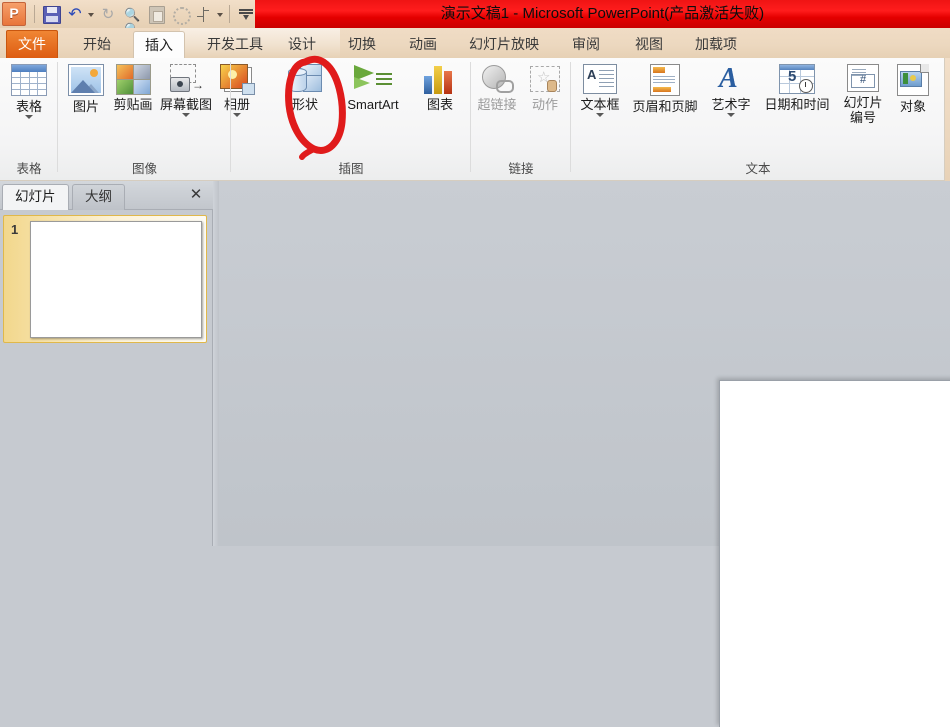 The image size is (950, 727). What do you see at coordinates (373, 104) in the screenshot?
I see `ribbon-button-label: SmartArt` at bounding box center [373, 104].